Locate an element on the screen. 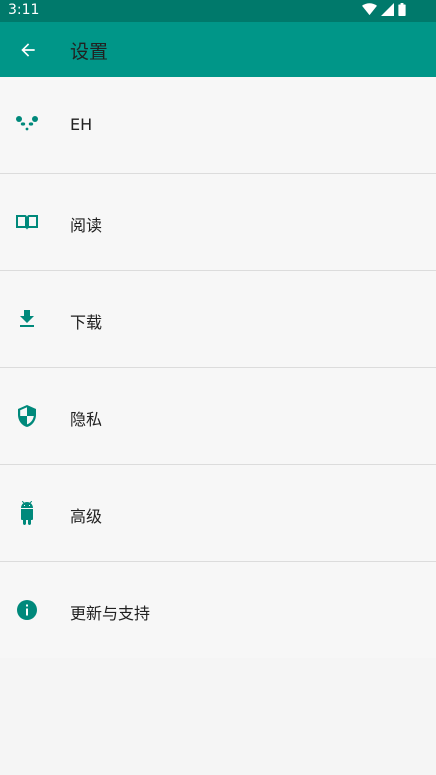 The height and width of the screenshot is (775, 436). settings-item-label: EH is located at coordinates (81, 124).